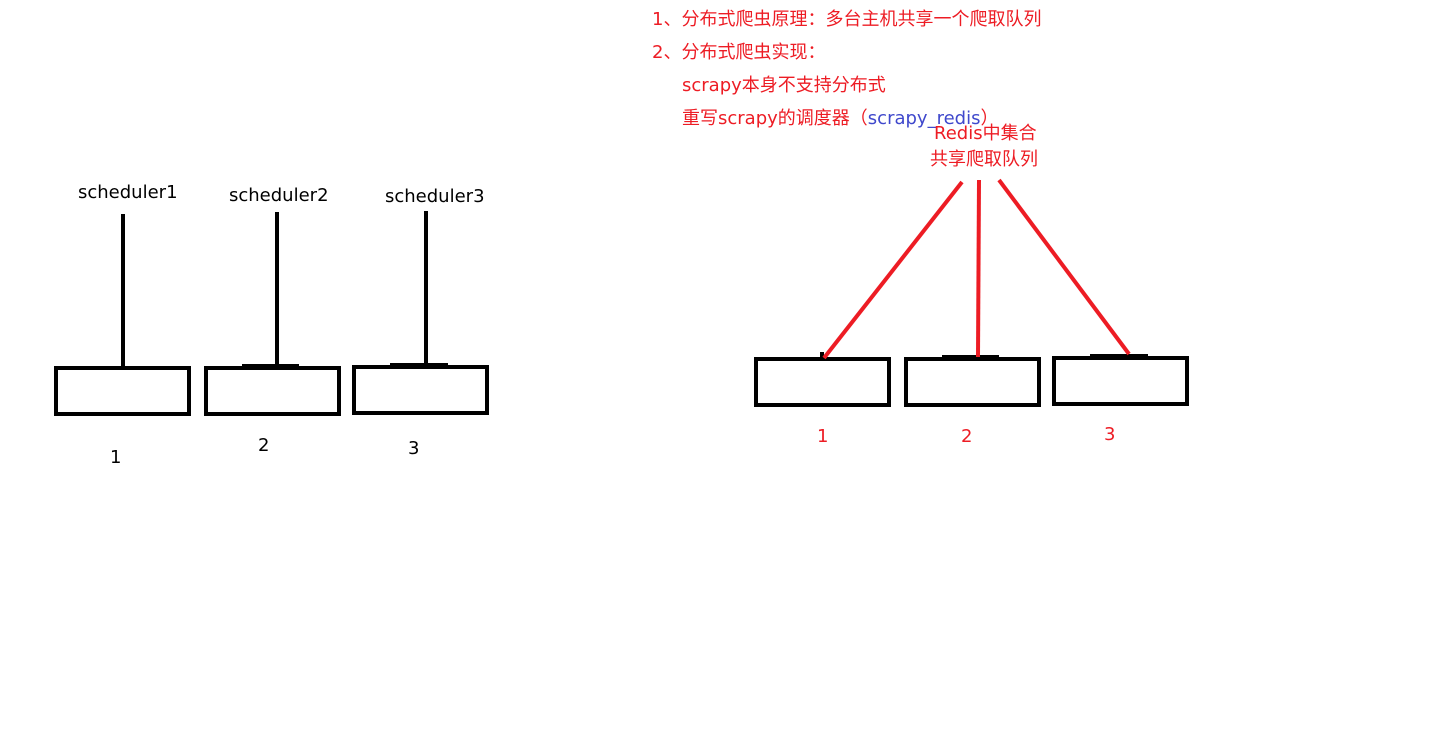 This screenshot has width=1434, height=736. What do you see at coordinates (739, 52) in the screenshot?
I see `note-implementation: 2、分布式爬虫实现：` at bounding box center [739, 52].